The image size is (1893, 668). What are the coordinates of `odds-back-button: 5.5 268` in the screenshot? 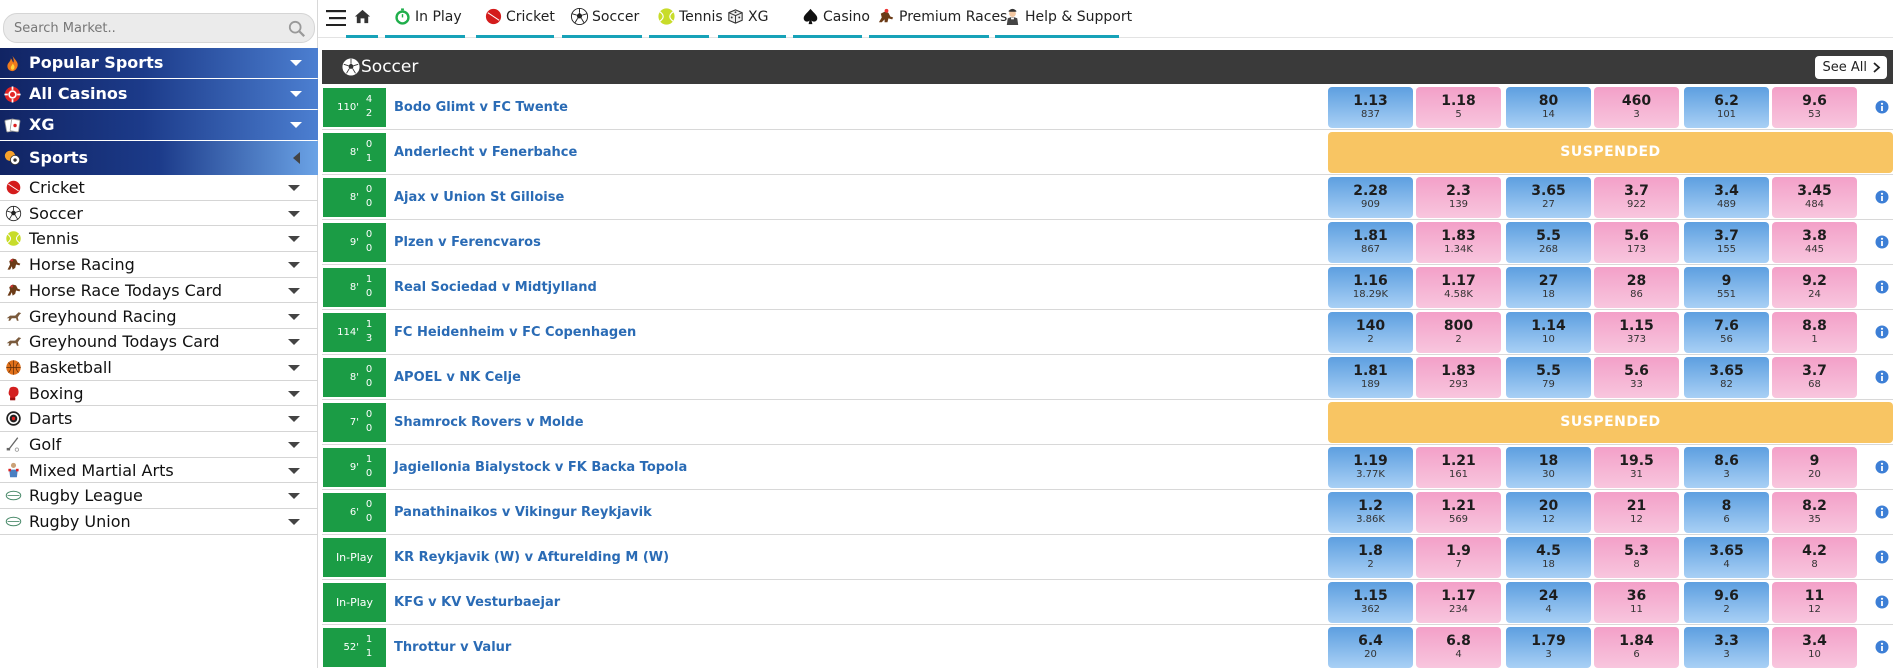 It's located at (1548, 242).